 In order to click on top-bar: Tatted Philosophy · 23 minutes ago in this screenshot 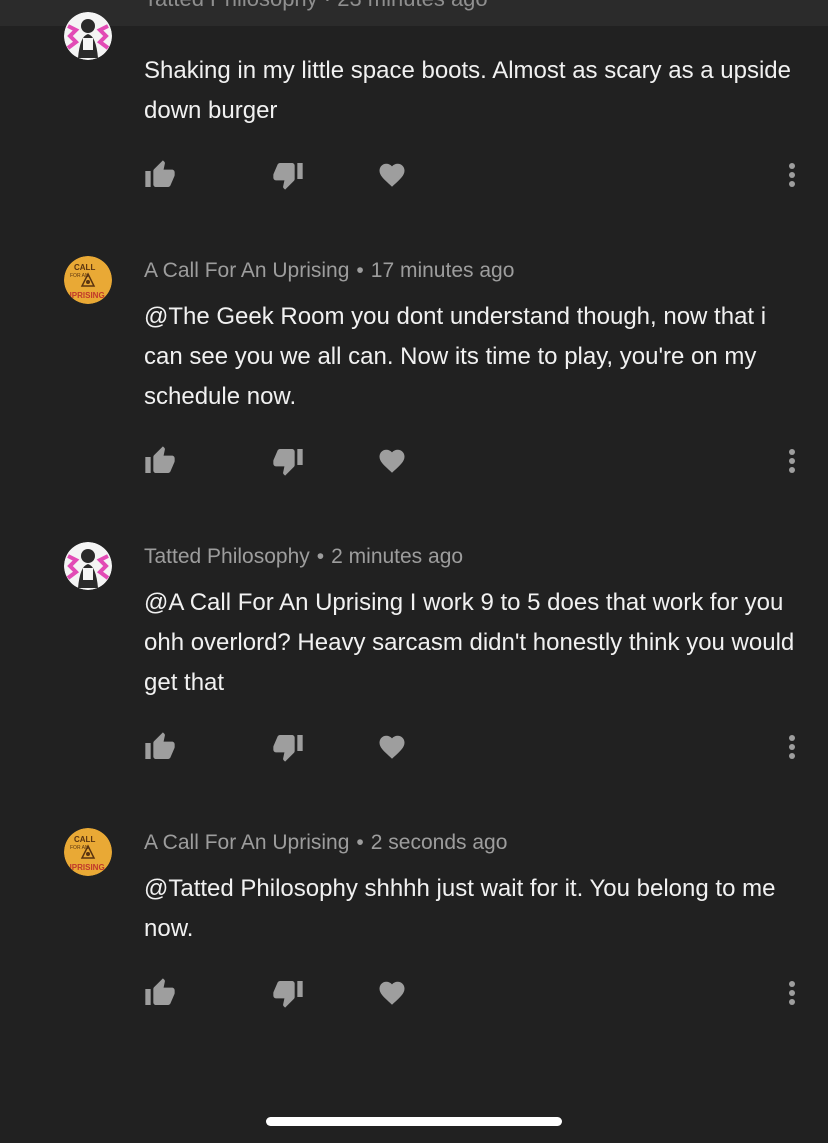, I will do `click(414, 13)`.